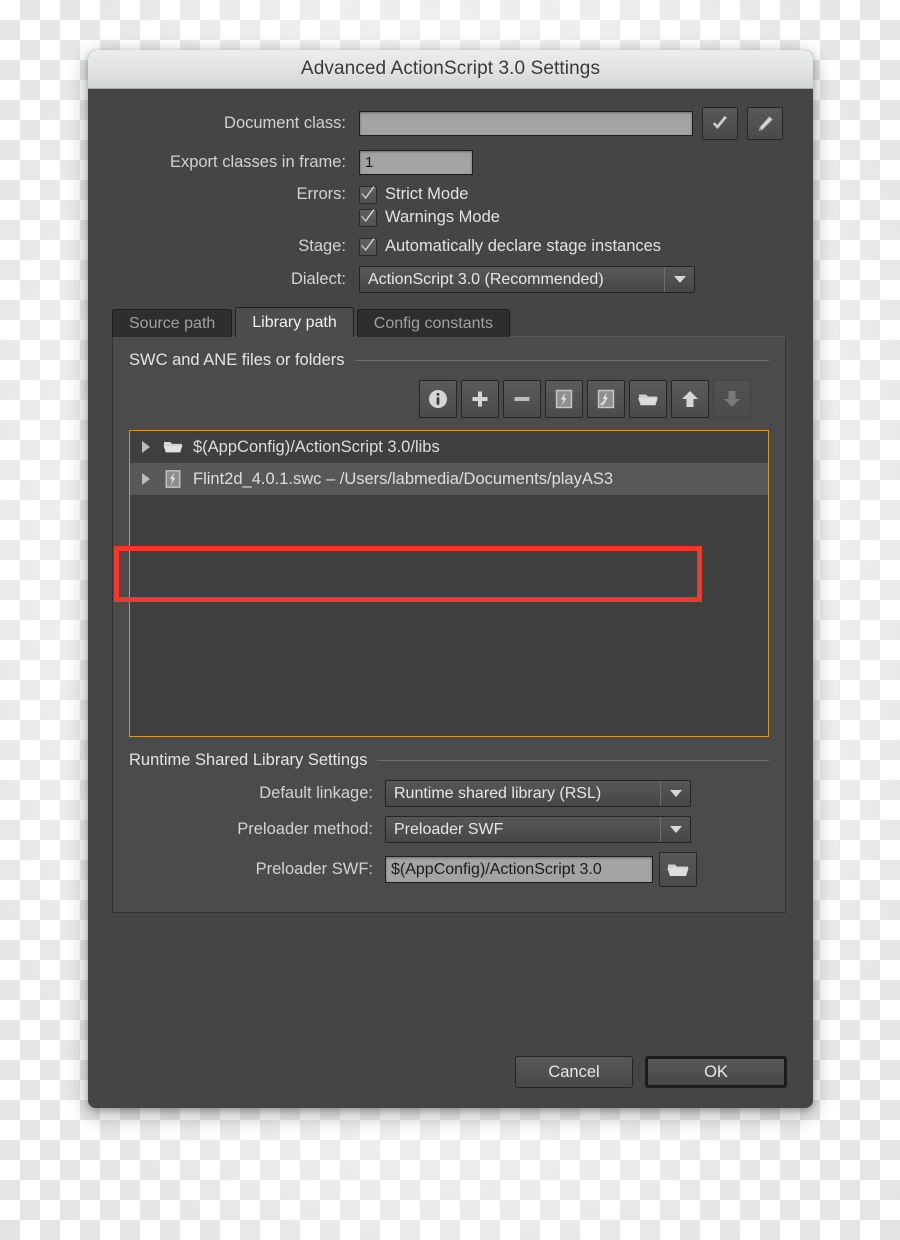  I want to click on errors-label: Errors:, so click(321, 194).